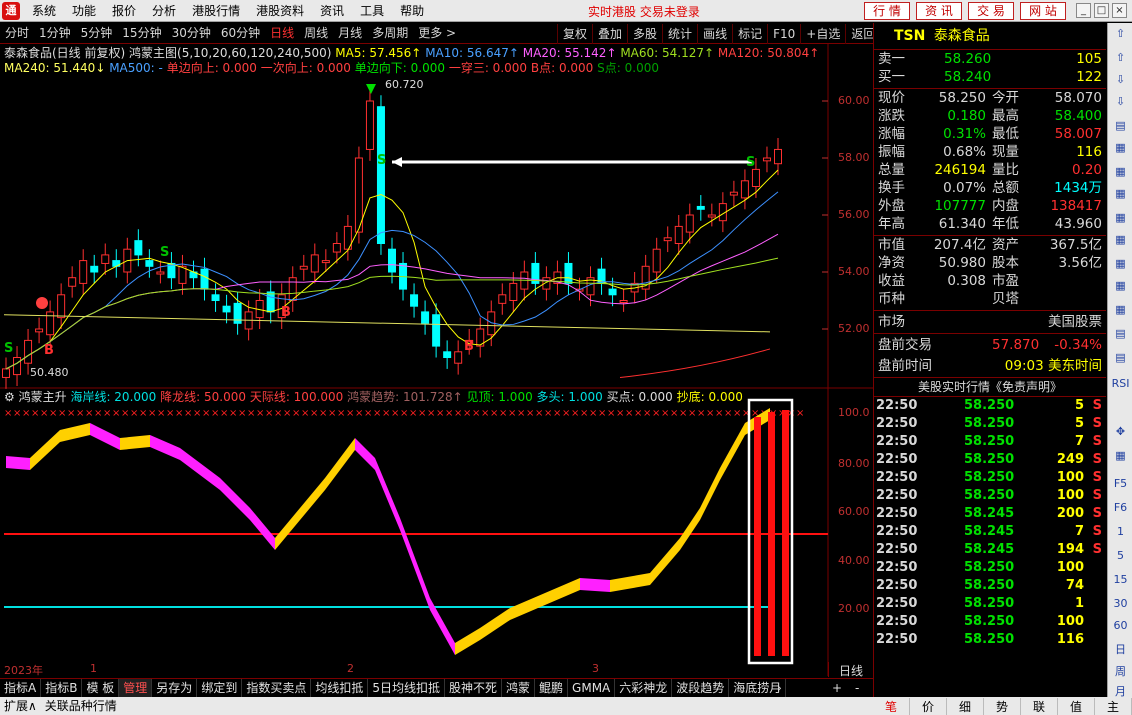 This screenshot has height=715, width=1132. Describe the element at coordinates (574, 33) in the screenshot. I see `adjust-button: 复权` at that location.